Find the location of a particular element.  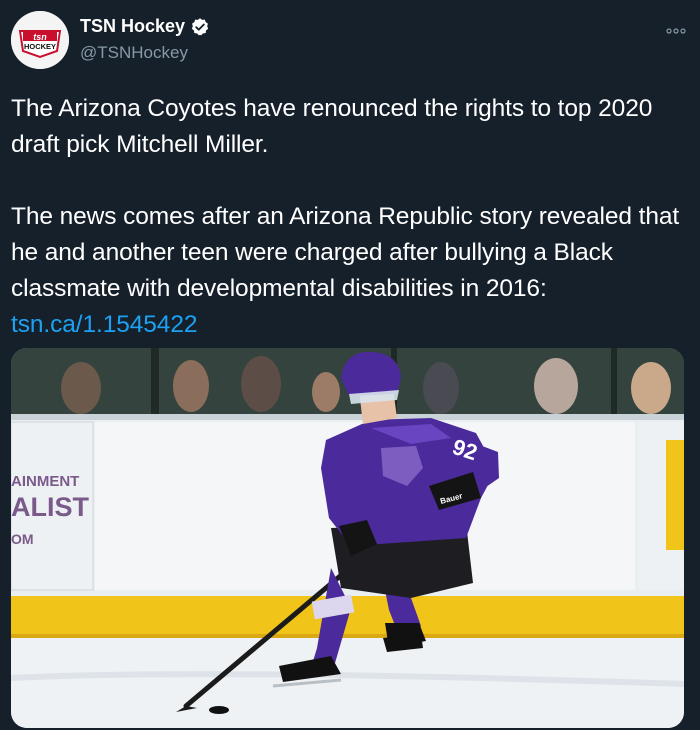

more-dots-icon is located at coordinates (676, 31).